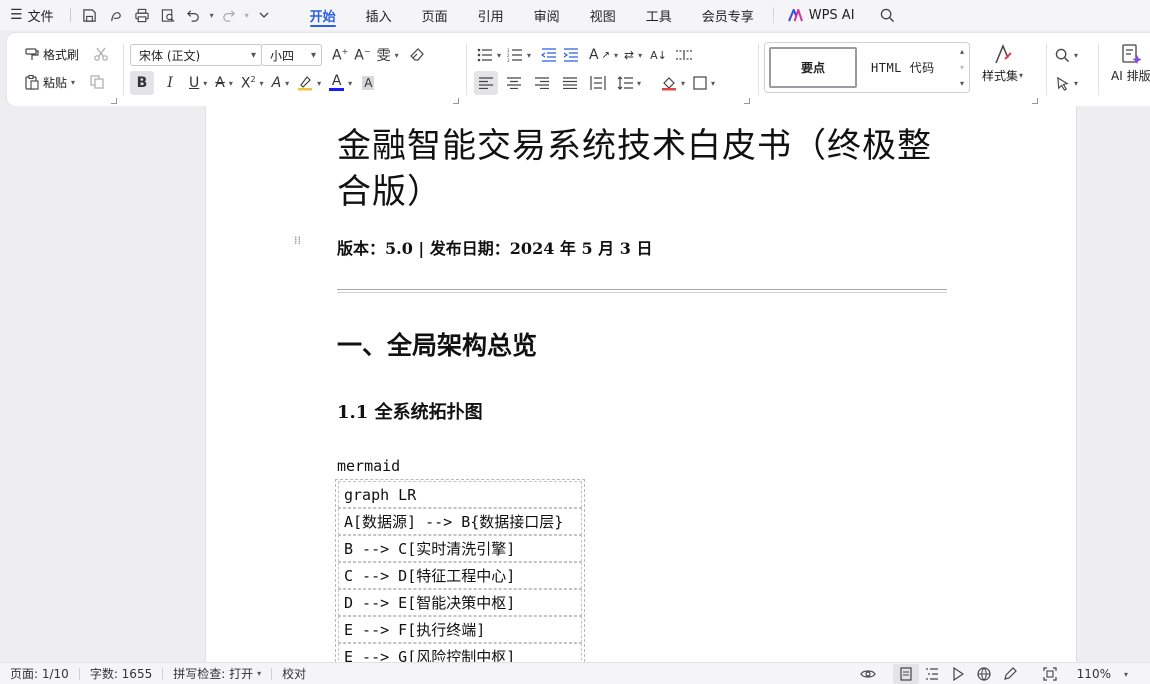  Describe the element at coordinates (603, 55) in the screenshot. I see `text-direction-icon: A ↗ ▾` at that location.